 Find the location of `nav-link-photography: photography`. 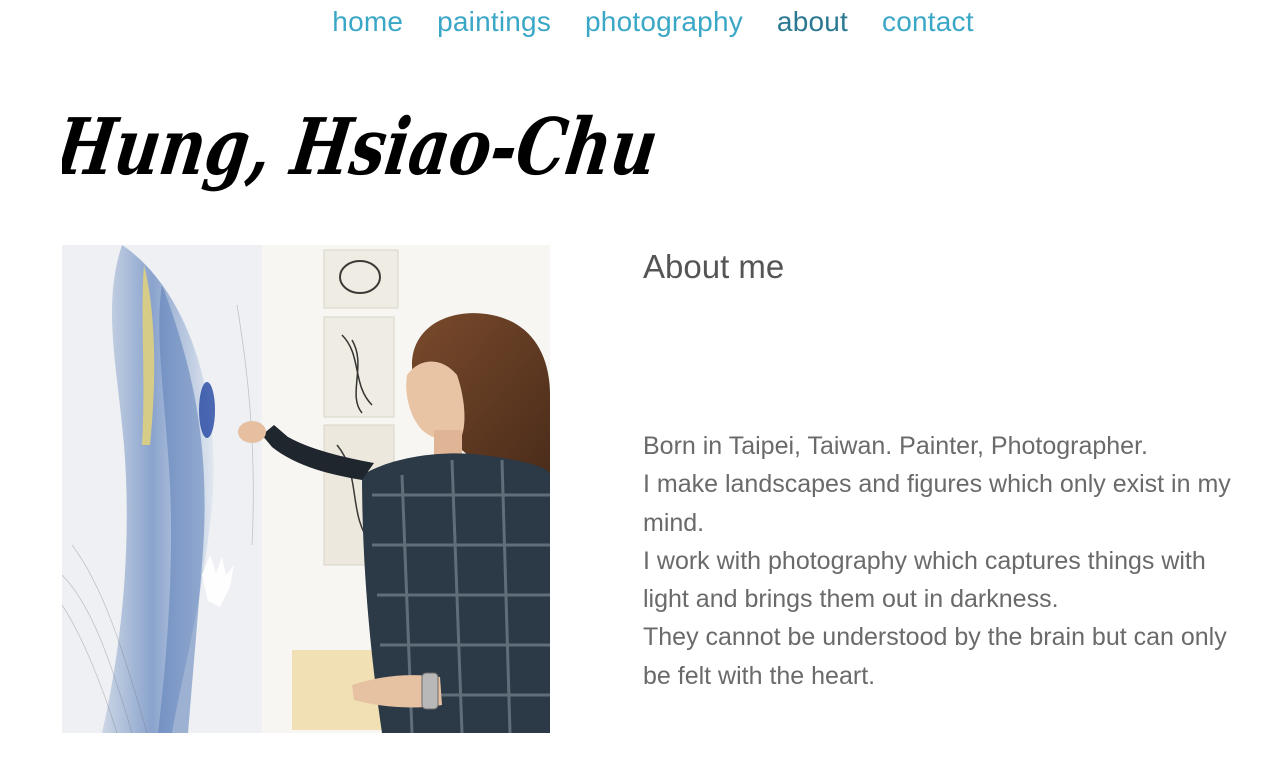

nav-link-photography: photography is located at coordinates (664, 22).